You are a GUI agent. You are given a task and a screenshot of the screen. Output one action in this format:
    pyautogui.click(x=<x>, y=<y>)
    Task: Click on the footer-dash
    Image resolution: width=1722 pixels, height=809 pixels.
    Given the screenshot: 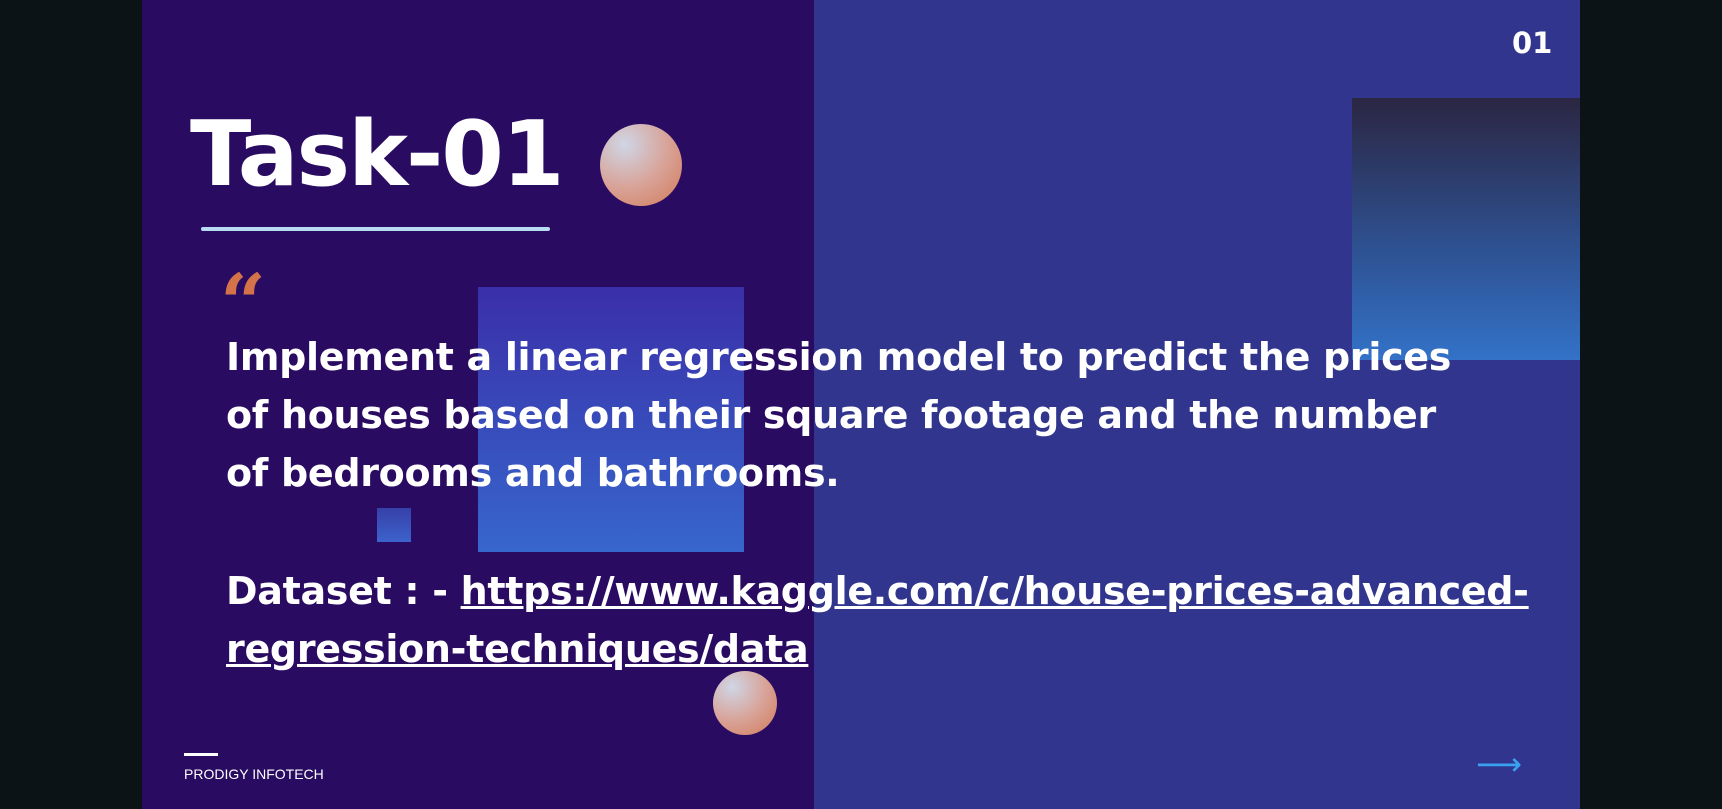 What is the action you would take?
    pyautogui.click(x=201, y=754)
    